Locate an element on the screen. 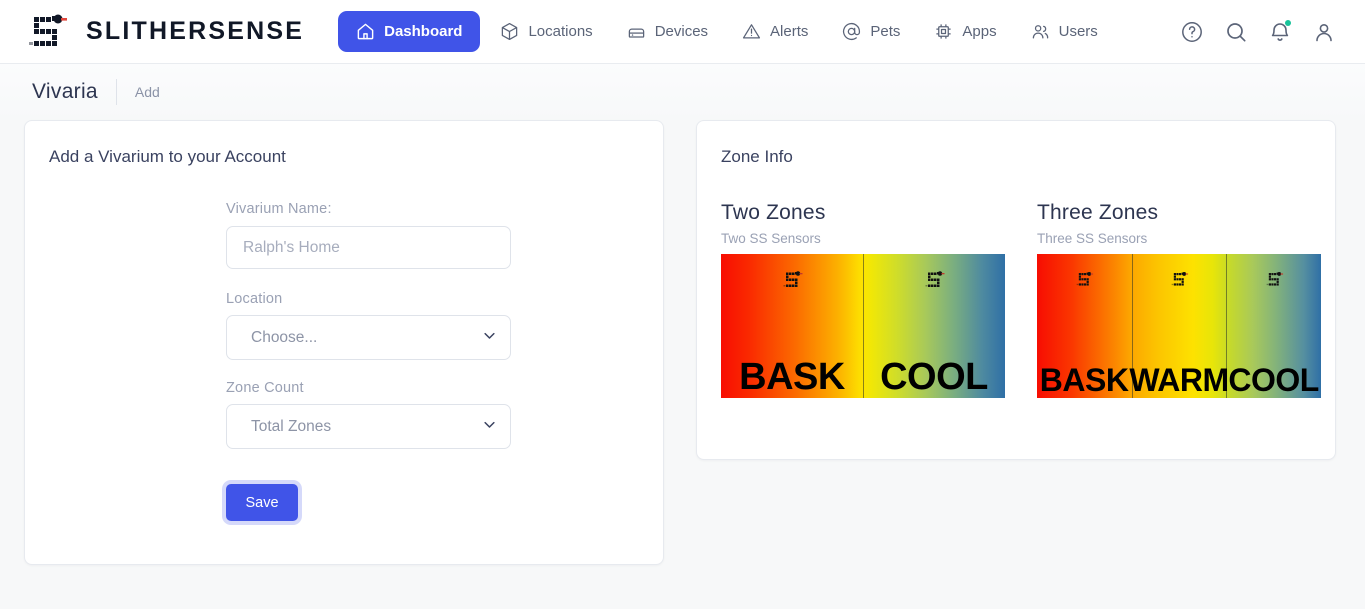 The width and height of the screenshot is (1365, 609). account-icon is located at coordinates (1324, 32).